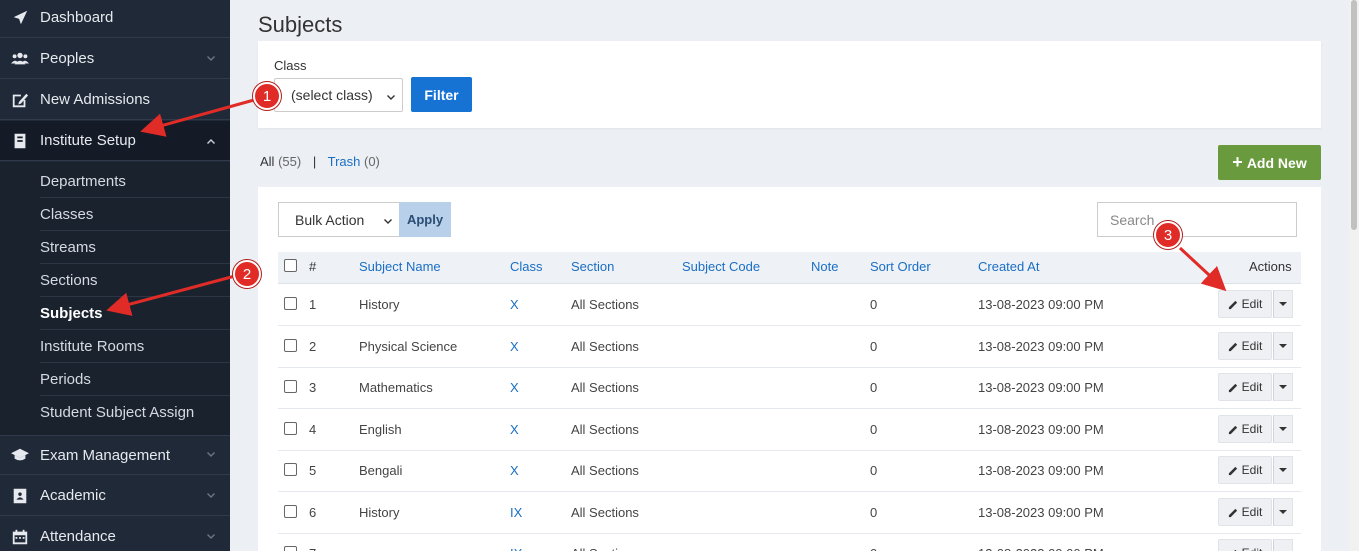  Describe the element at coordinates (20, 496) in the screenshot. I see `id-card-icon` at that location.